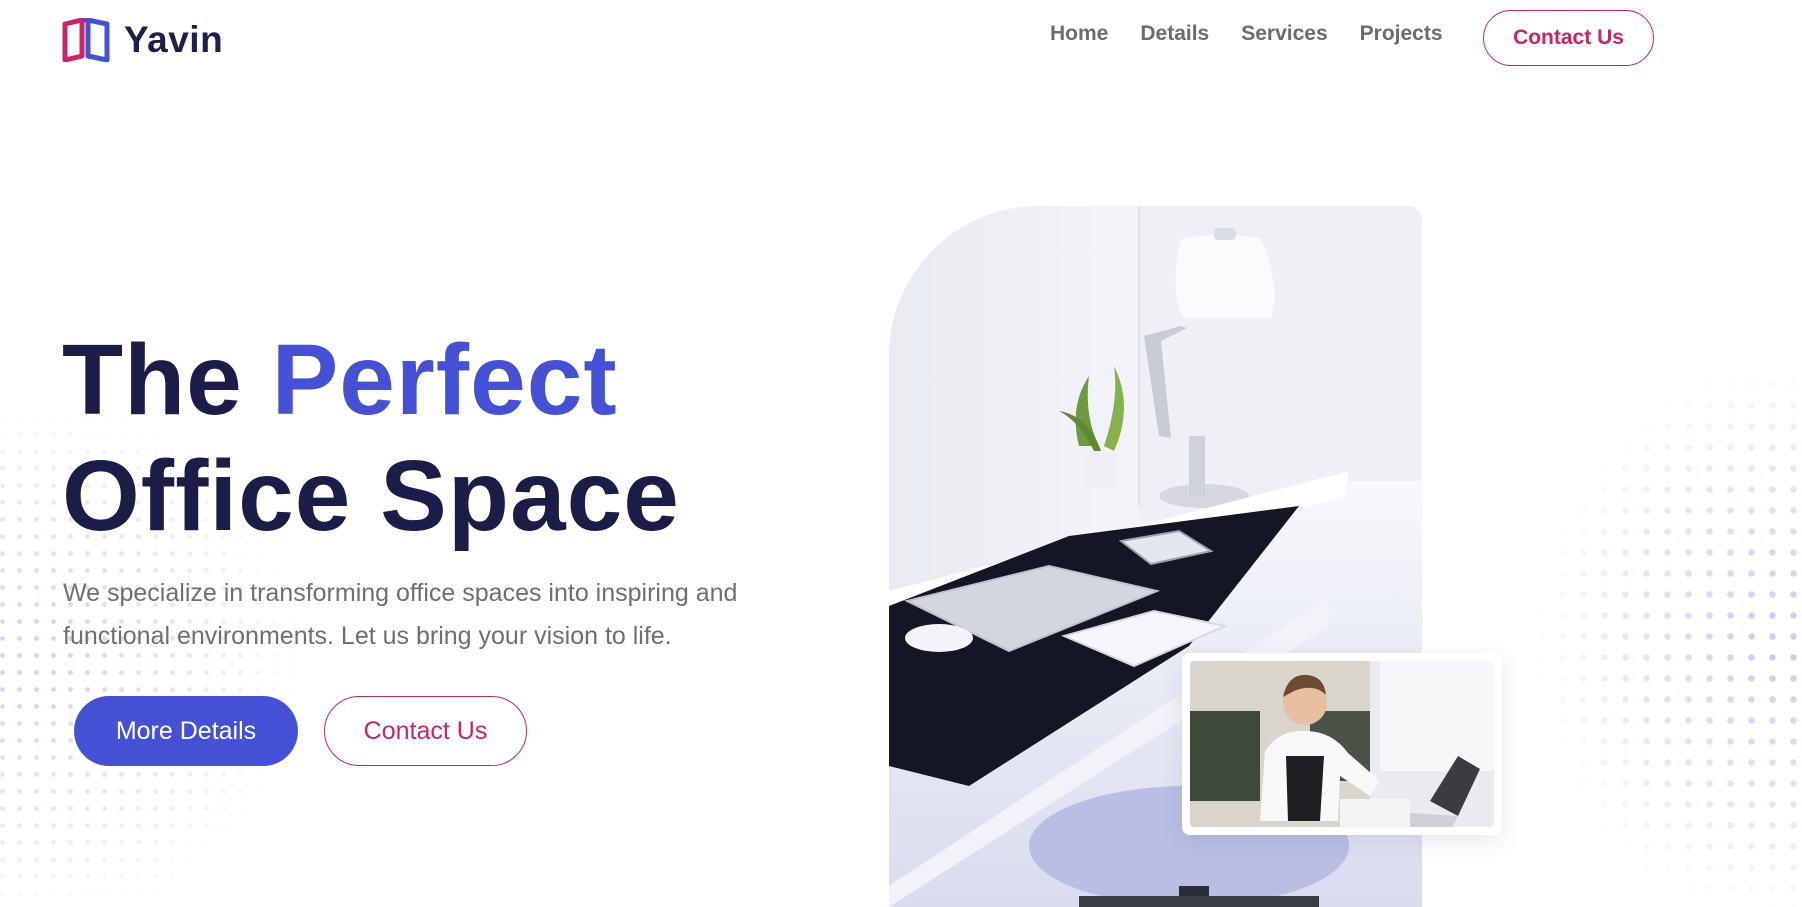  I want to click on hero-title: The Perfect Office Space, so click(371, 438).